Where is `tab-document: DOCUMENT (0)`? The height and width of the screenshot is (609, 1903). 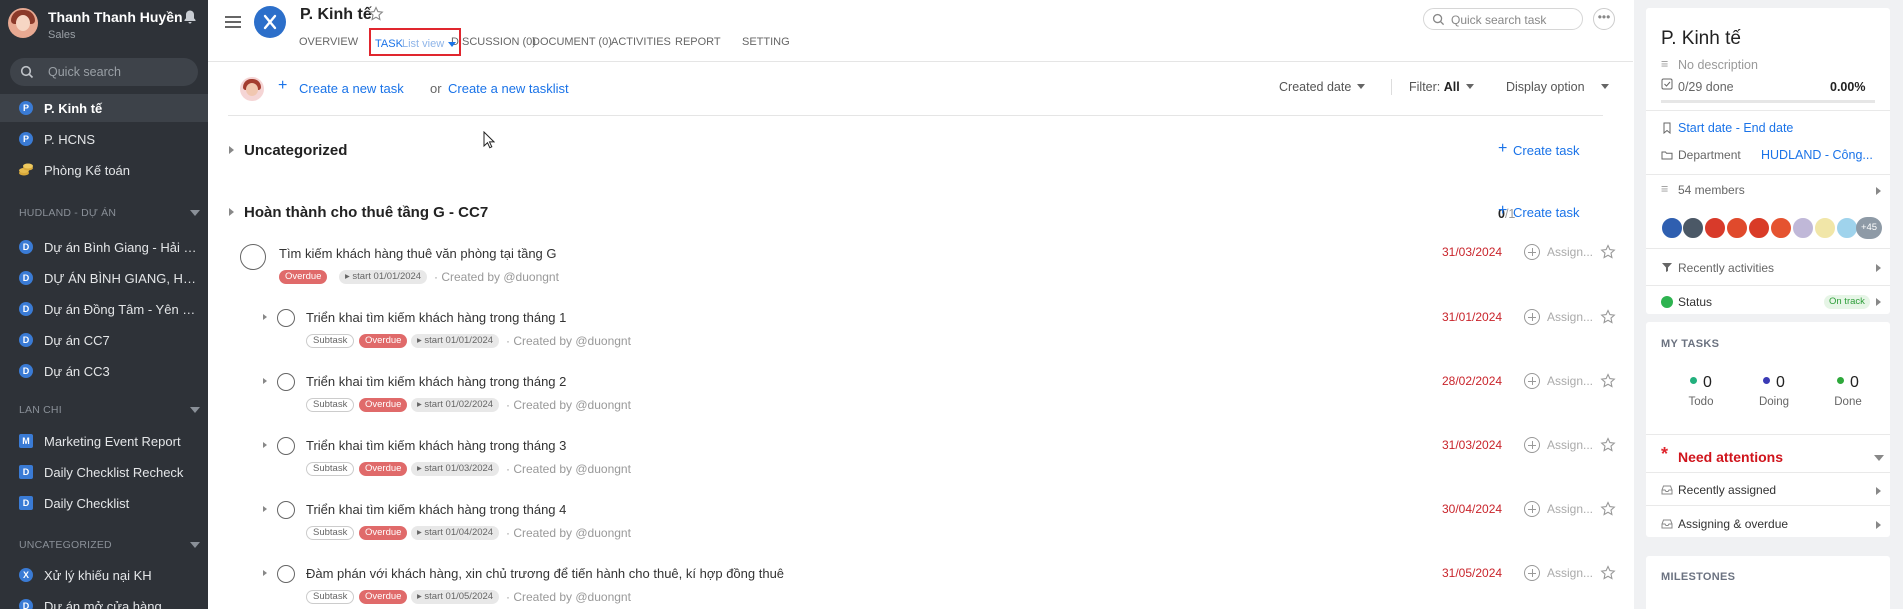 tab-document: DOCUMENT (0) is located at coordinates (572, 42).